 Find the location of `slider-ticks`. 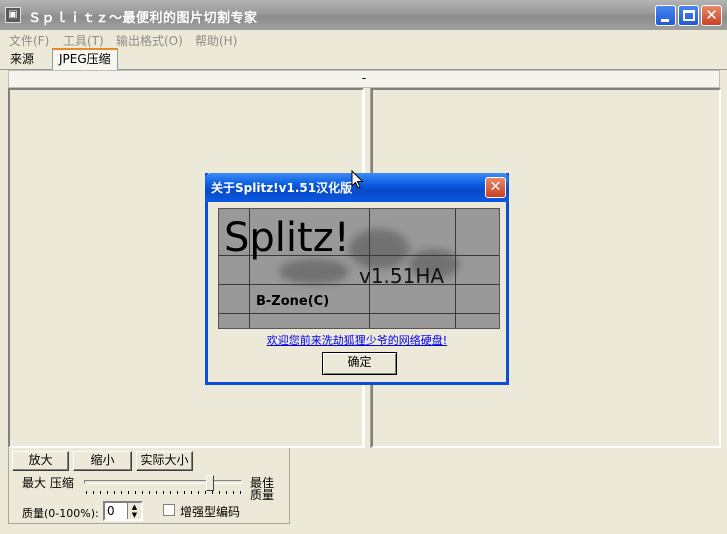

slider-ticks is located at coordinates (164, 492).